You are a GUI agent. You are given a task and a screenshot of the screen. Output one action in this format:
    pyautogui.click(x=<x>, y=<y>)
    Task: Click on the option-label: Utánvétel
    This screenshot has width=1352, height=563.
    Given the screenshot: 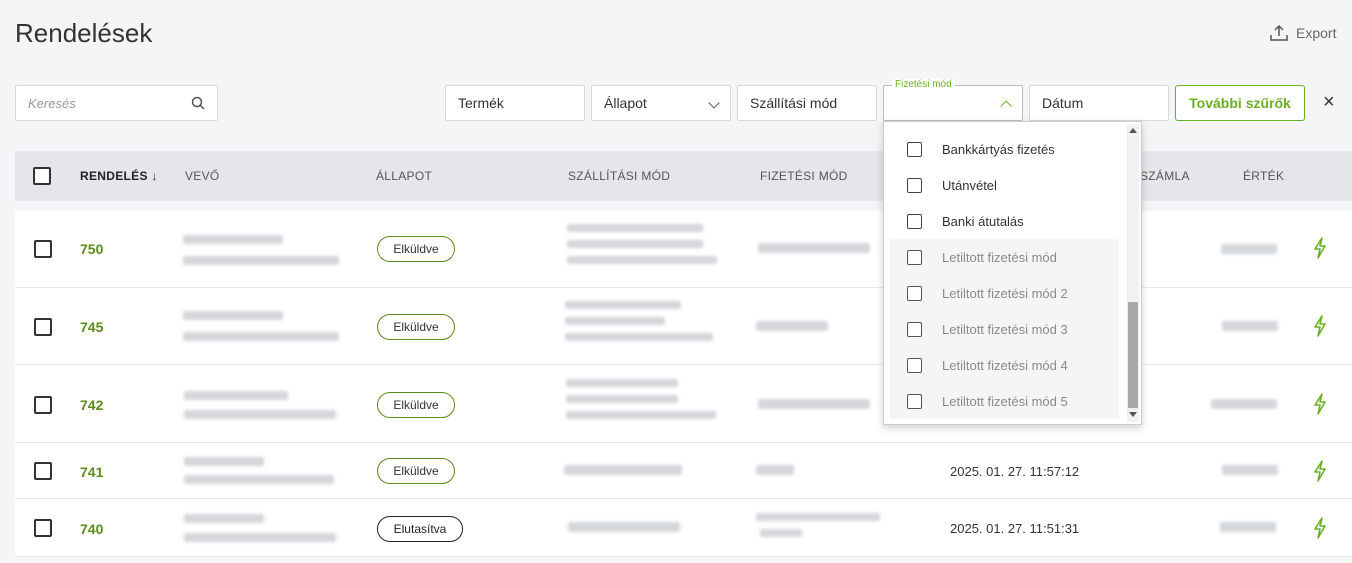 What is the action you would take?
    pyautogui.click(x=969, y=185)
    